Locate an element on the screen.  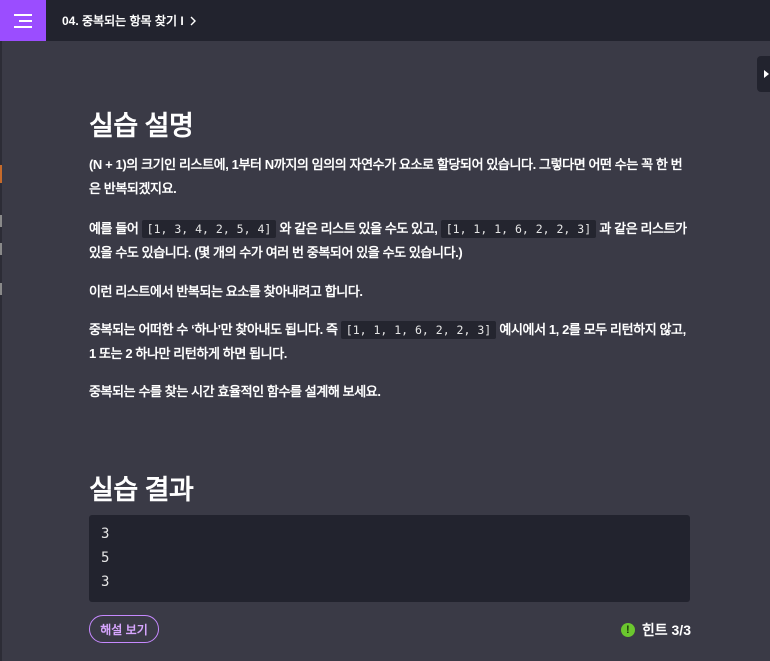
side-panel-toggle is located at coordinates (763, 74).